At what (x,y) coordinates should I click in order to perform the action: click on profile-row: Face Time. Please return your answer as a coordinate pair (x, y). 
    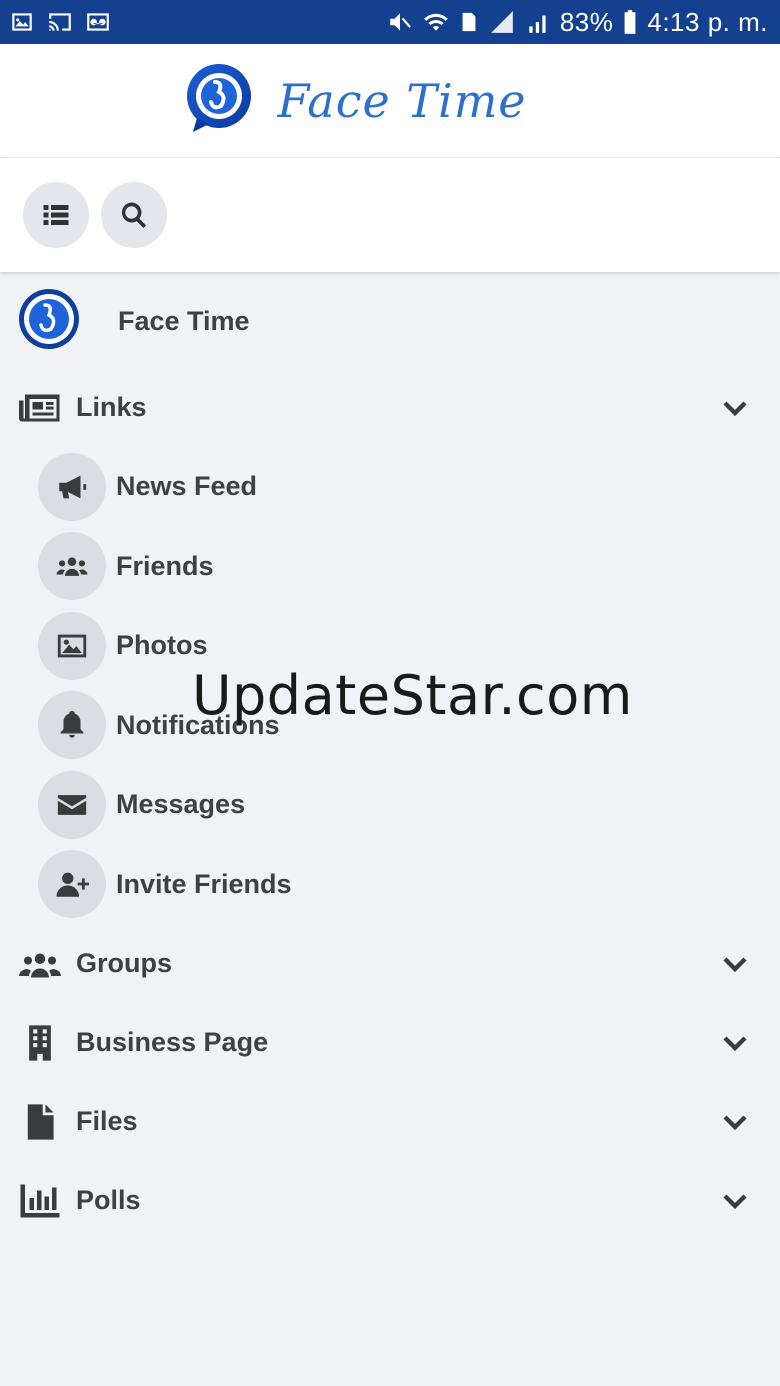
    Looking at the image, I should click on (390, 321).